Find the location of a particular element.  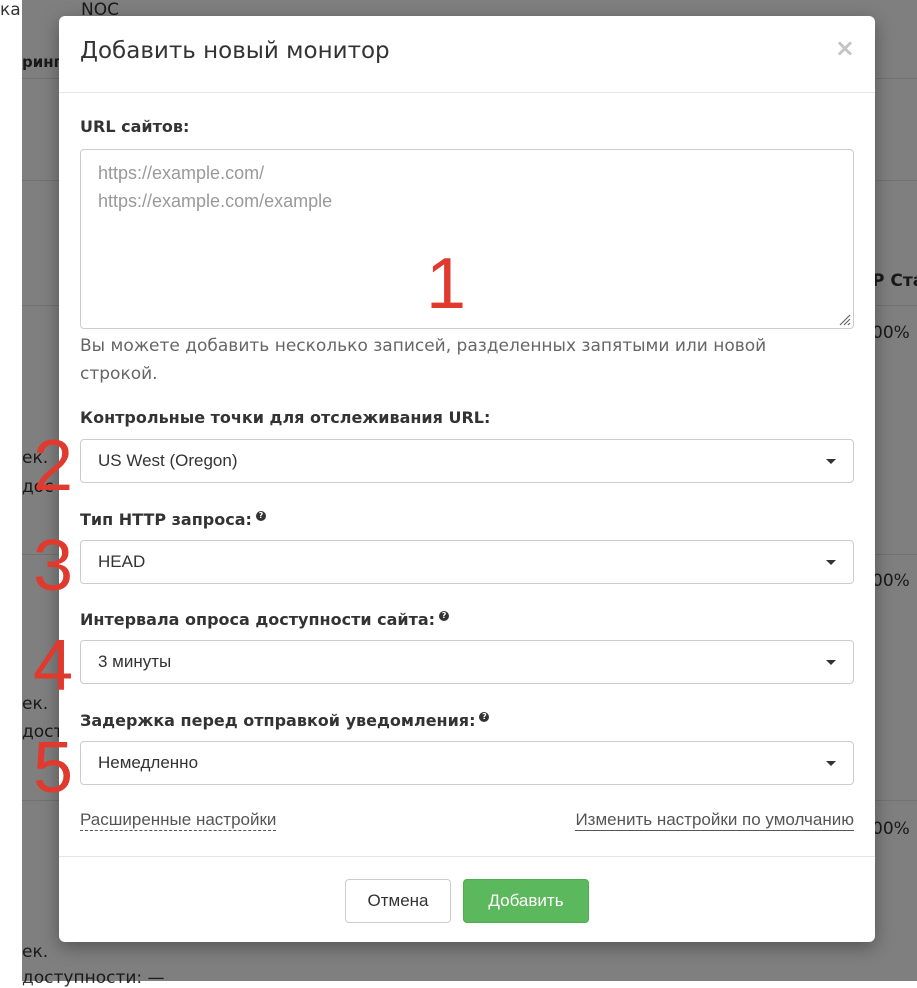

close-icon: × is located at coordinates (845, 48).